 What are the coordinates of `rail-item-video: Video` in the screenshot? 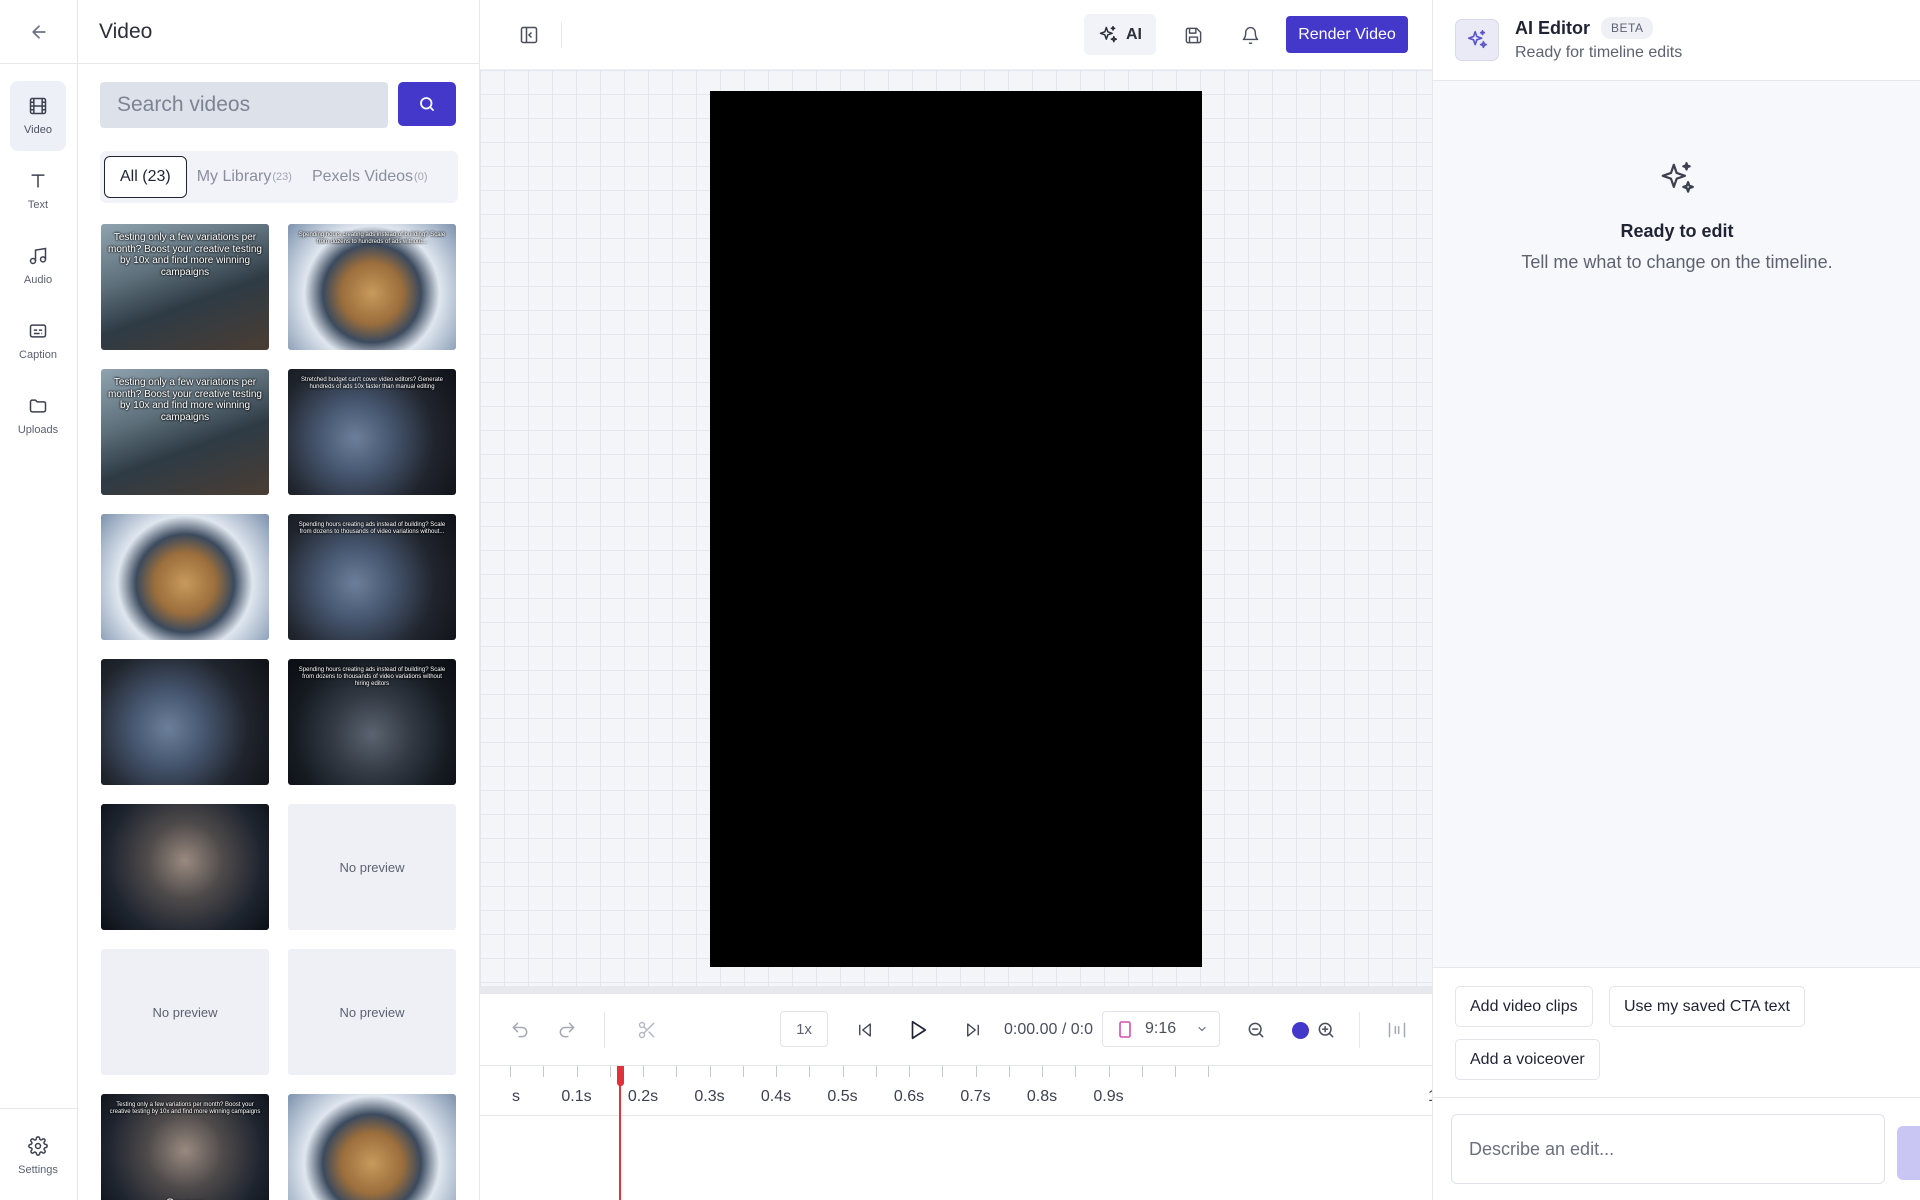 It's located at (38, 116).